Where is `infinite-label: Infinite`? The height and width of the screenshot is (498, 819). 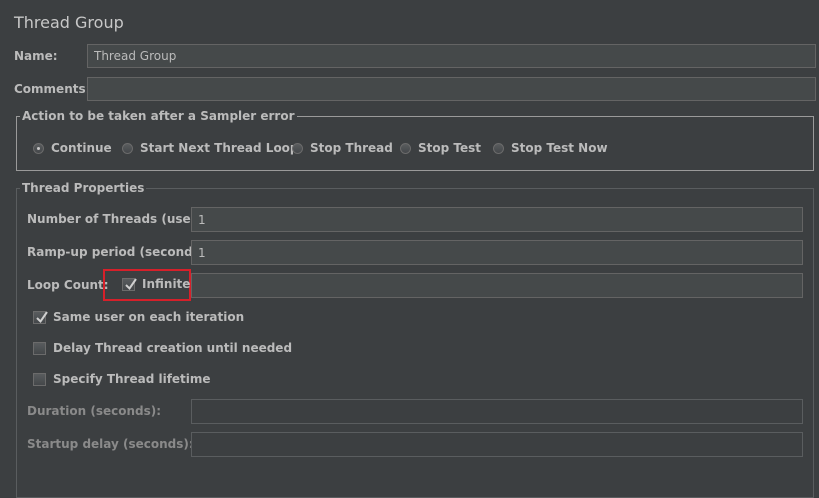 infinite-label: Infinite is located at coordinates (166, 284).